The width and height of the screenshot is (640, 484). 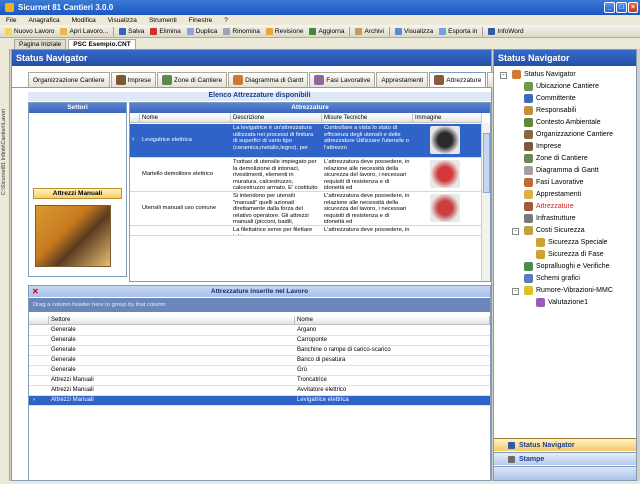 I want to click on nav-item-10: Apprestamenti, so click(x=552, y=194).